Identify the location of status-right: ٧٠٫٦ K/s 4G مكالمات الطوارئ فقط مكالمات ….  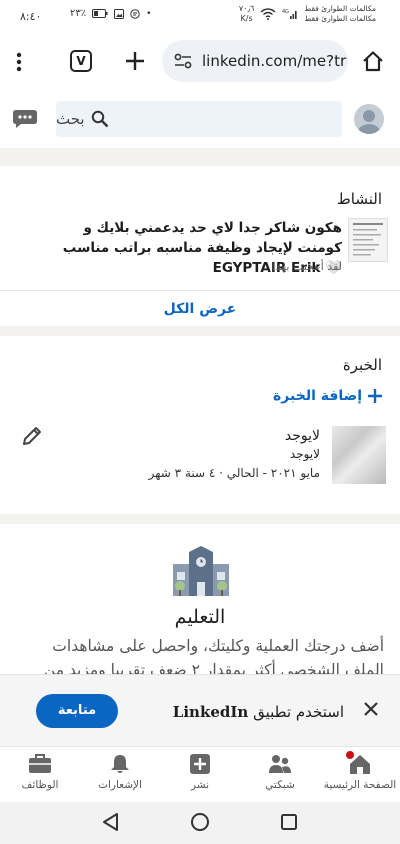
(307, 14).